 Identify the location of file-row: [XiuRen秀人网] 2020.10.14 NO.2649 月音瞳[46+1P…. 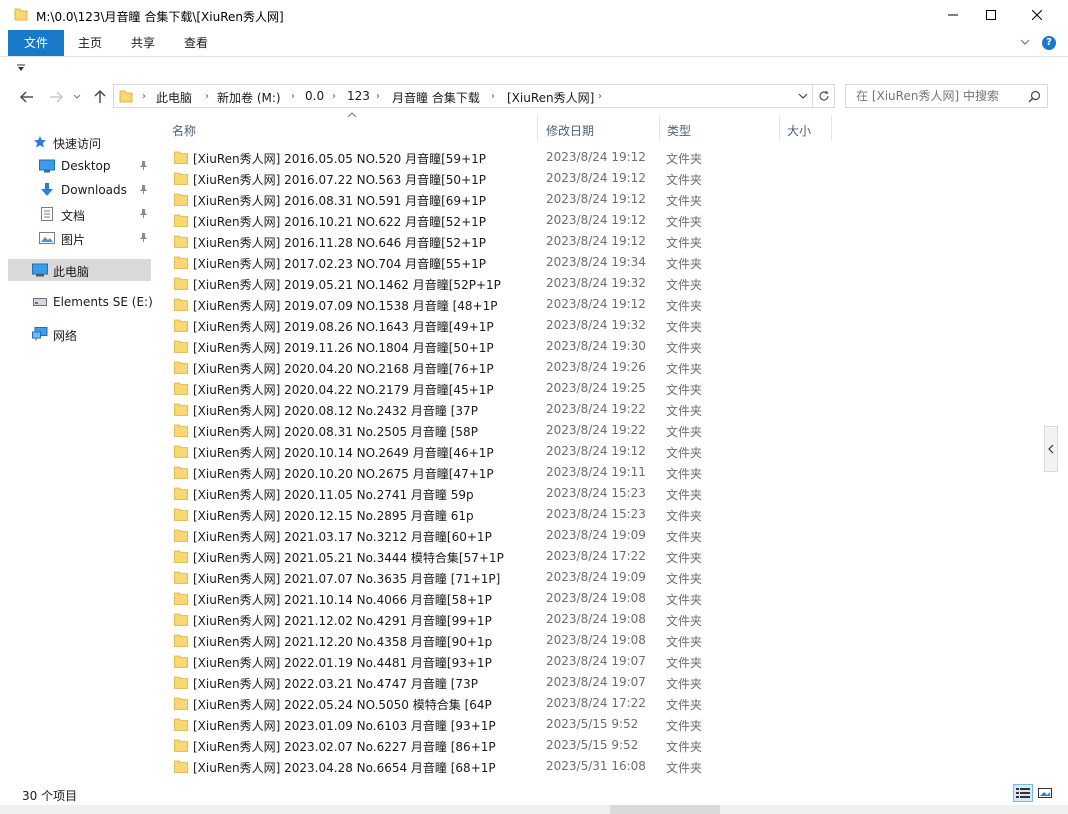
(444, 451).